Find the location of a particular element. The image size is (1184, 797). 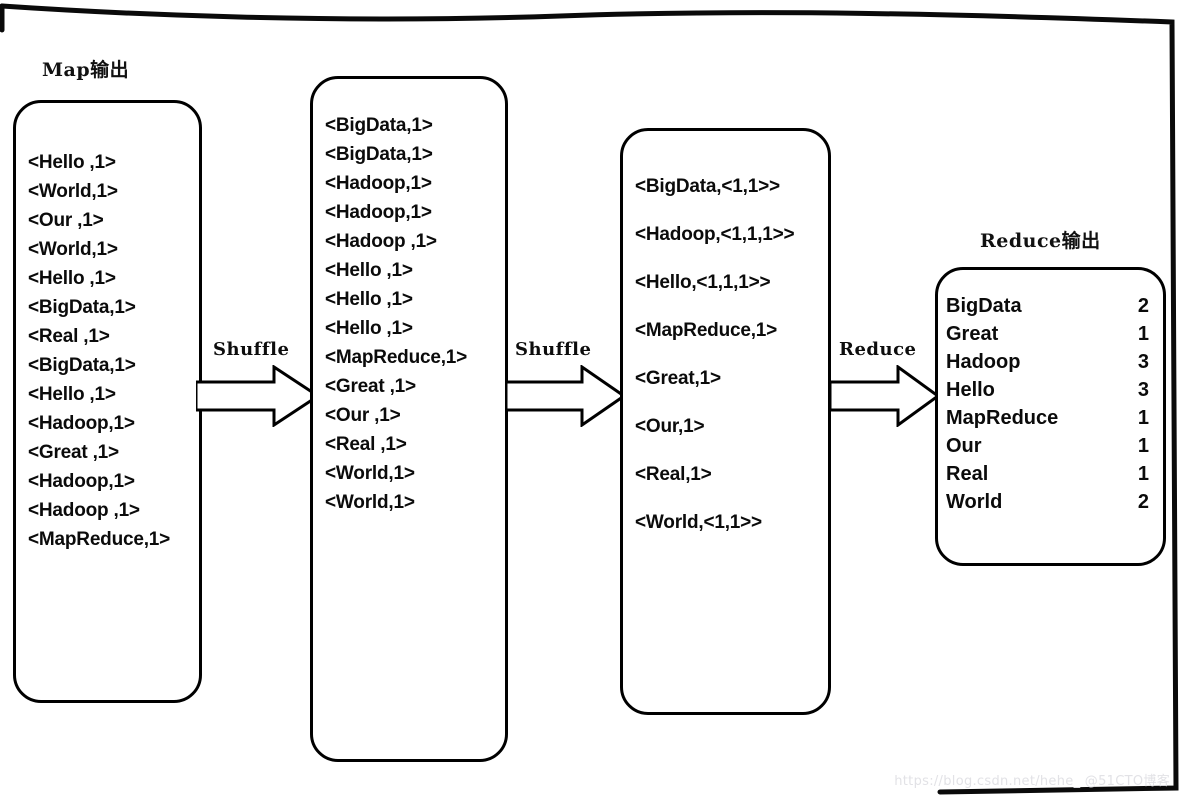

watermark-text: https://blog.csdn.net/hehe_ @51CTO博客 is located at coordinates (1032, 781).